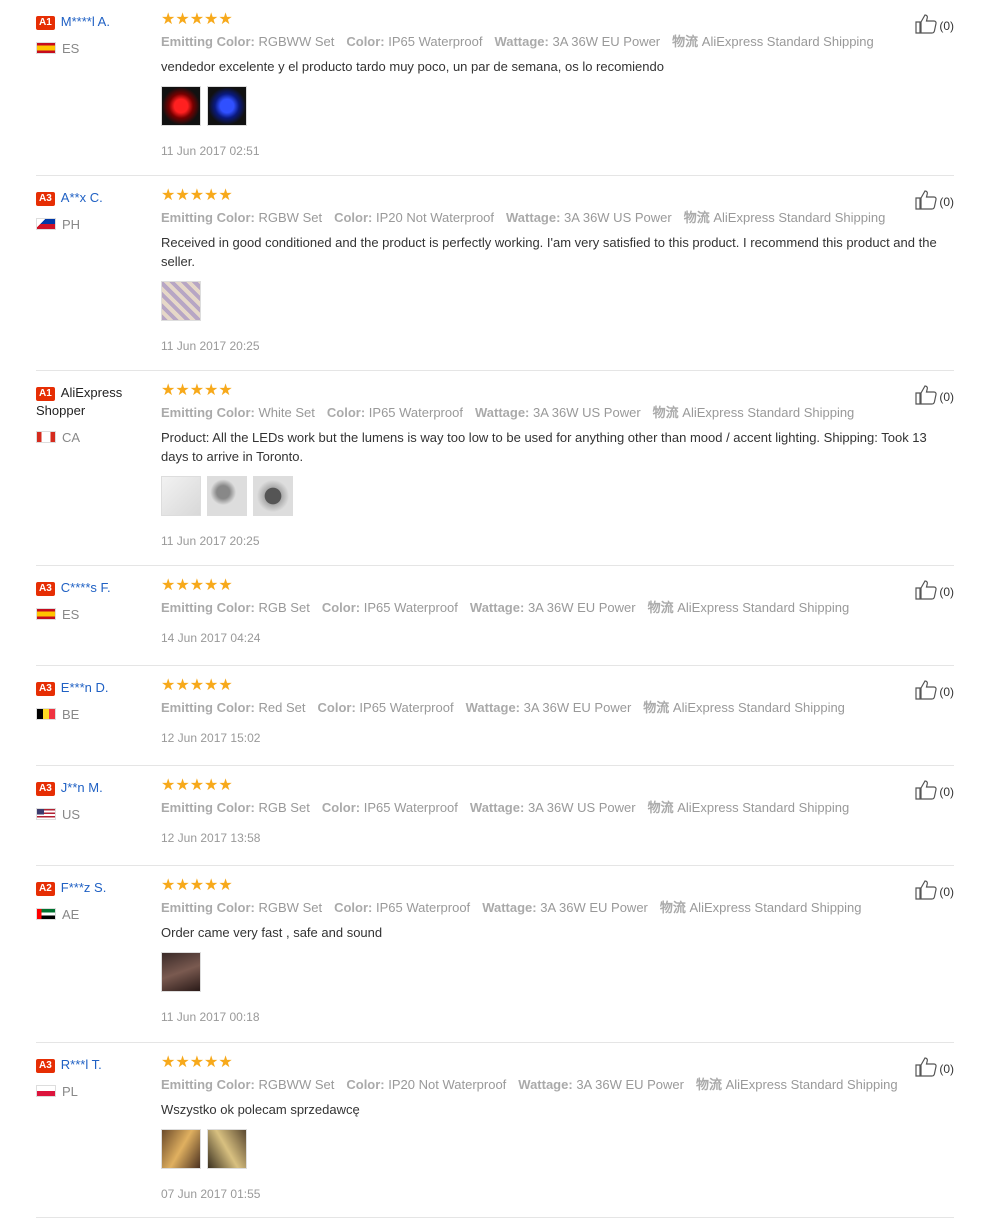  Describe the element at coordinates (96, 714) in the screenshot. I see `reviewer-country: BE` at that location.